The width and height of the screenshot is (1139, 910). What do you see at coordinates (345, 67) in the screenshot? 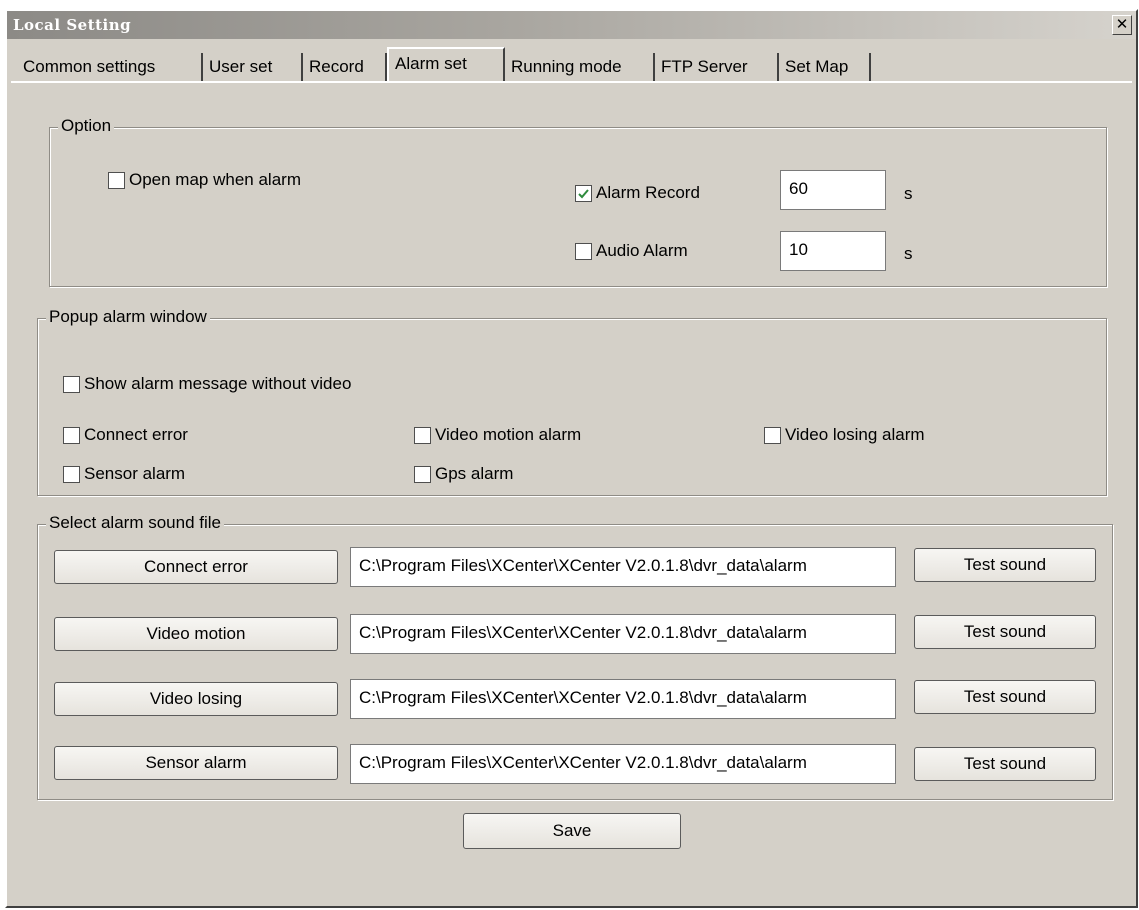
I see `tab-record: Record` at bounding box center [345, 67].